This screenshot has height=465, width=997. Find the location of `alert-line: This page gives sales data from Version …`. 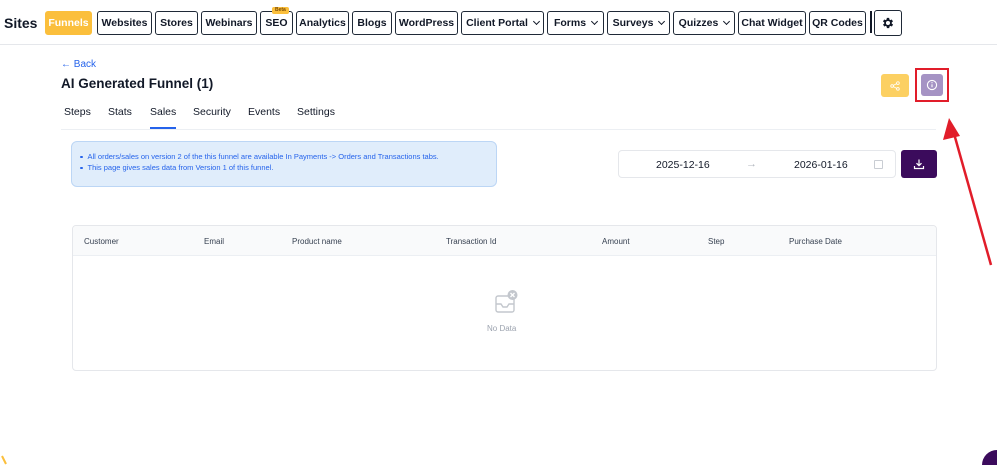

alert-line: This page gives sales data from Version … is located at coordinates (288, 167).